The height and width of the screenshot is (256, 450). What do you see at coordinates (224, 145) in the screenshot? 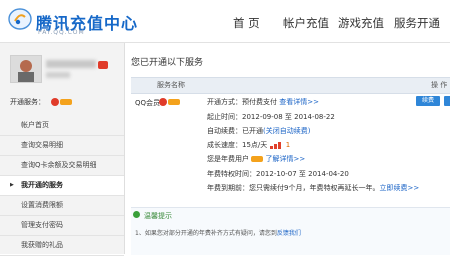
I see `growth-label: 成长速度：` at bounding box center [224, 145].